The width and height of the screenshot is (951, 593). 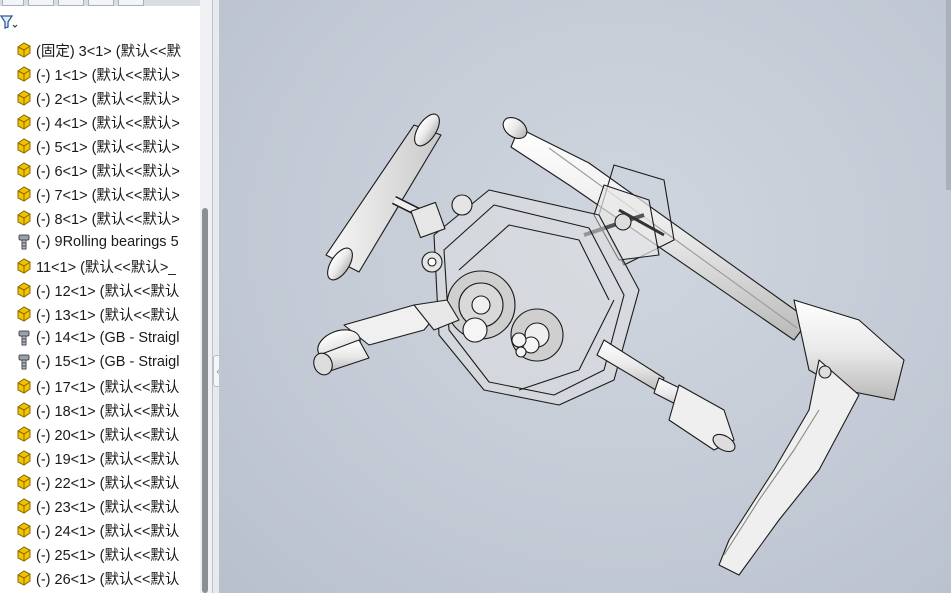 I want to click on tree-item-label: (固定) 3<1> (默认<<默, so click(x=109, y=51).